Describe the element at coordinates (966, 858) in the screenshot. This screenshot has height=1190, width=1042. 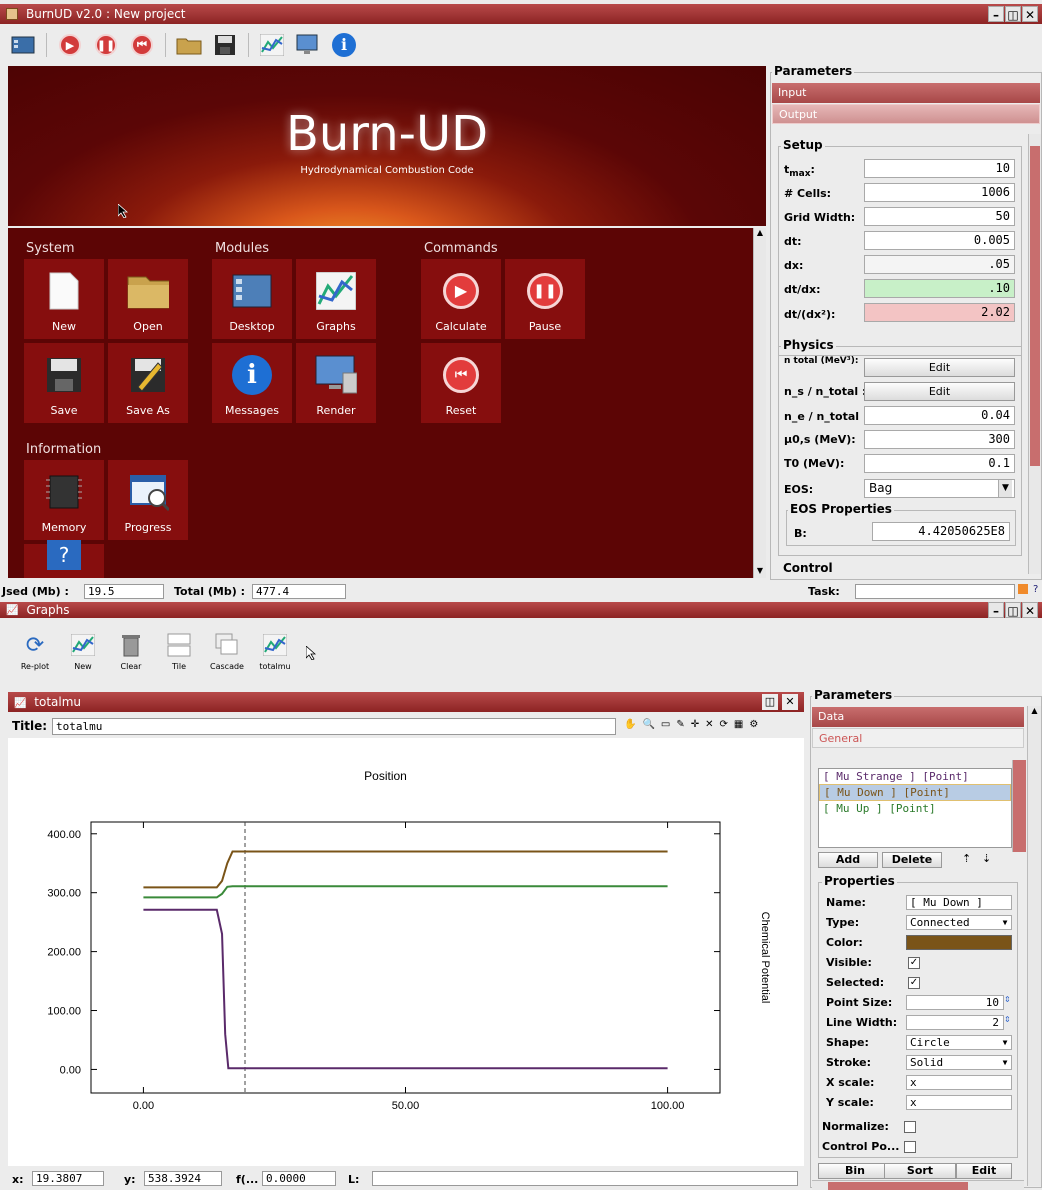
I see `move-up-icon: ⇡` at that location.